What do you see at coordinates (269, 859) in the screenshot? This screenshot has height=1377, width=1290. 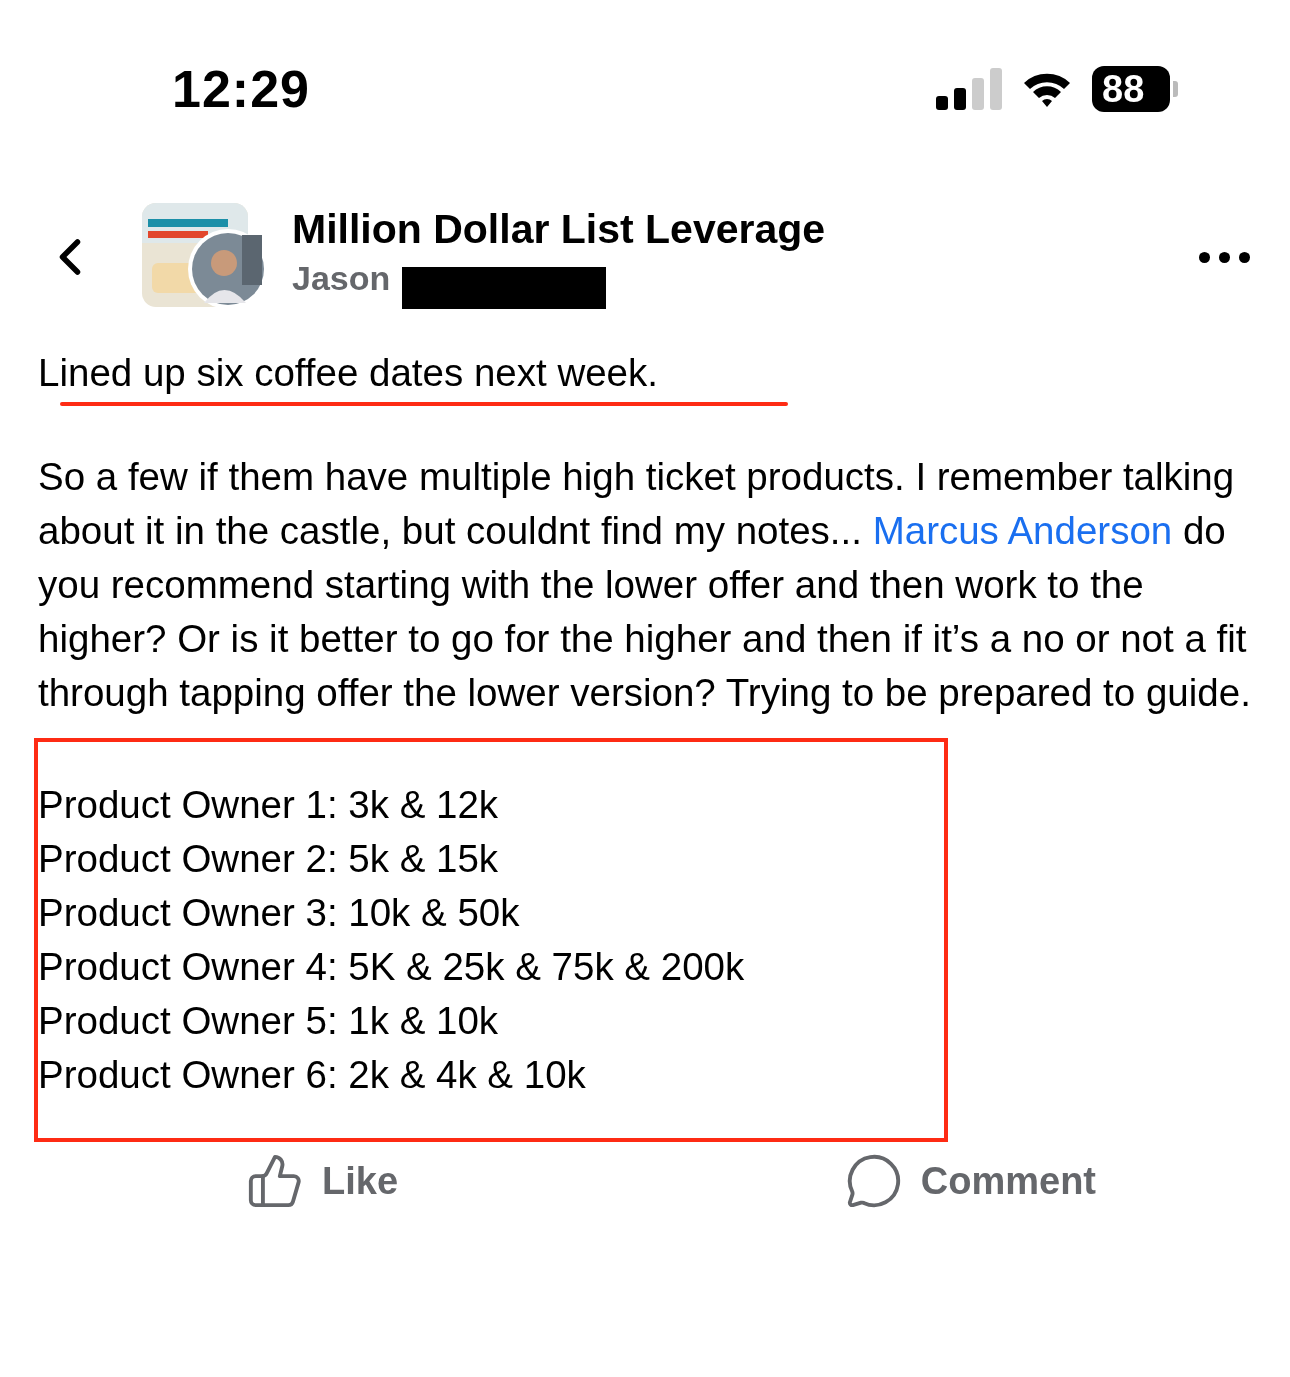 I see `product-line: Product Owner 2: 5k & 15k` at bounding box center [269, 859].